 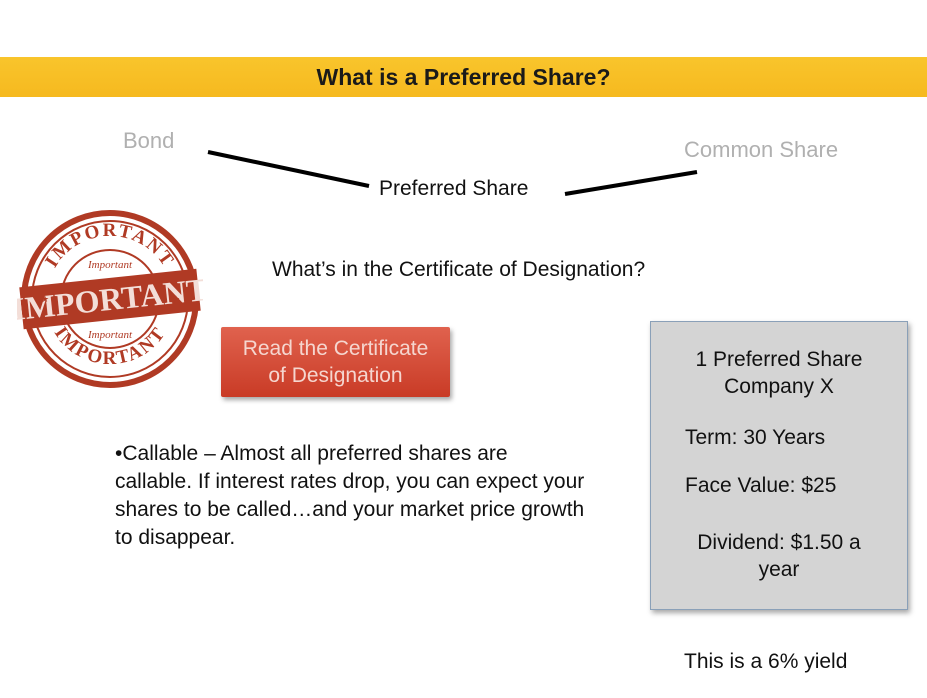 What do you see at coordinates (335, 348) in the screenshot?
I see `read-certificate-button-line1: Read the Certificate` at bounding box center [335, 348].